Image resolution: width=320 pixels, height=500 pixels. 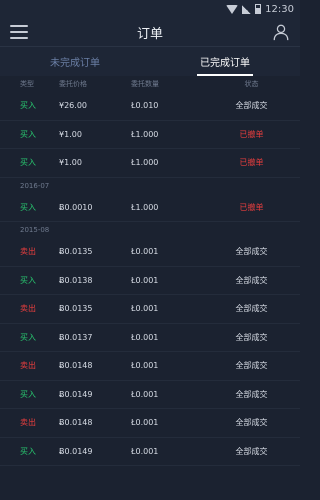 I want to click on order-price: ¥26.00, so click(x=73, y=106).